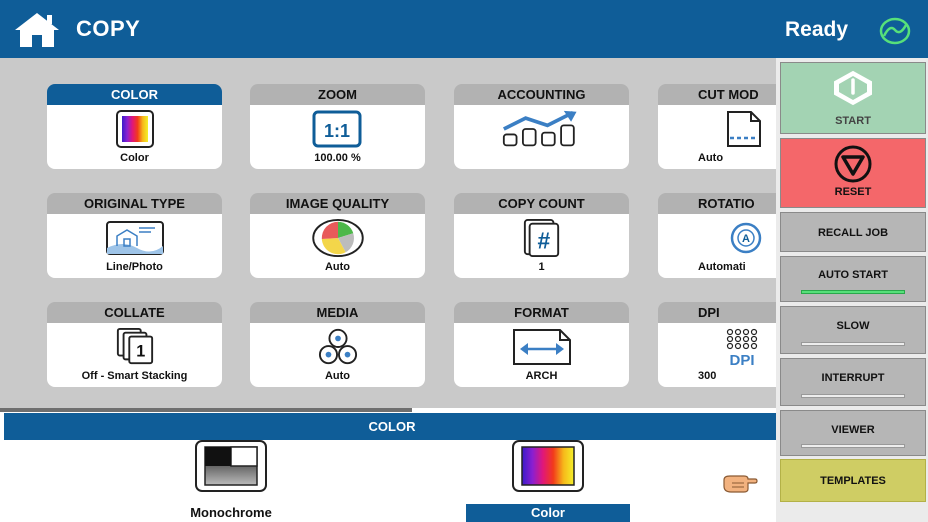 The width and height of the screenshot is (928, 522). I want to click on auto-start-button: AUTO START, so click(853, 279).